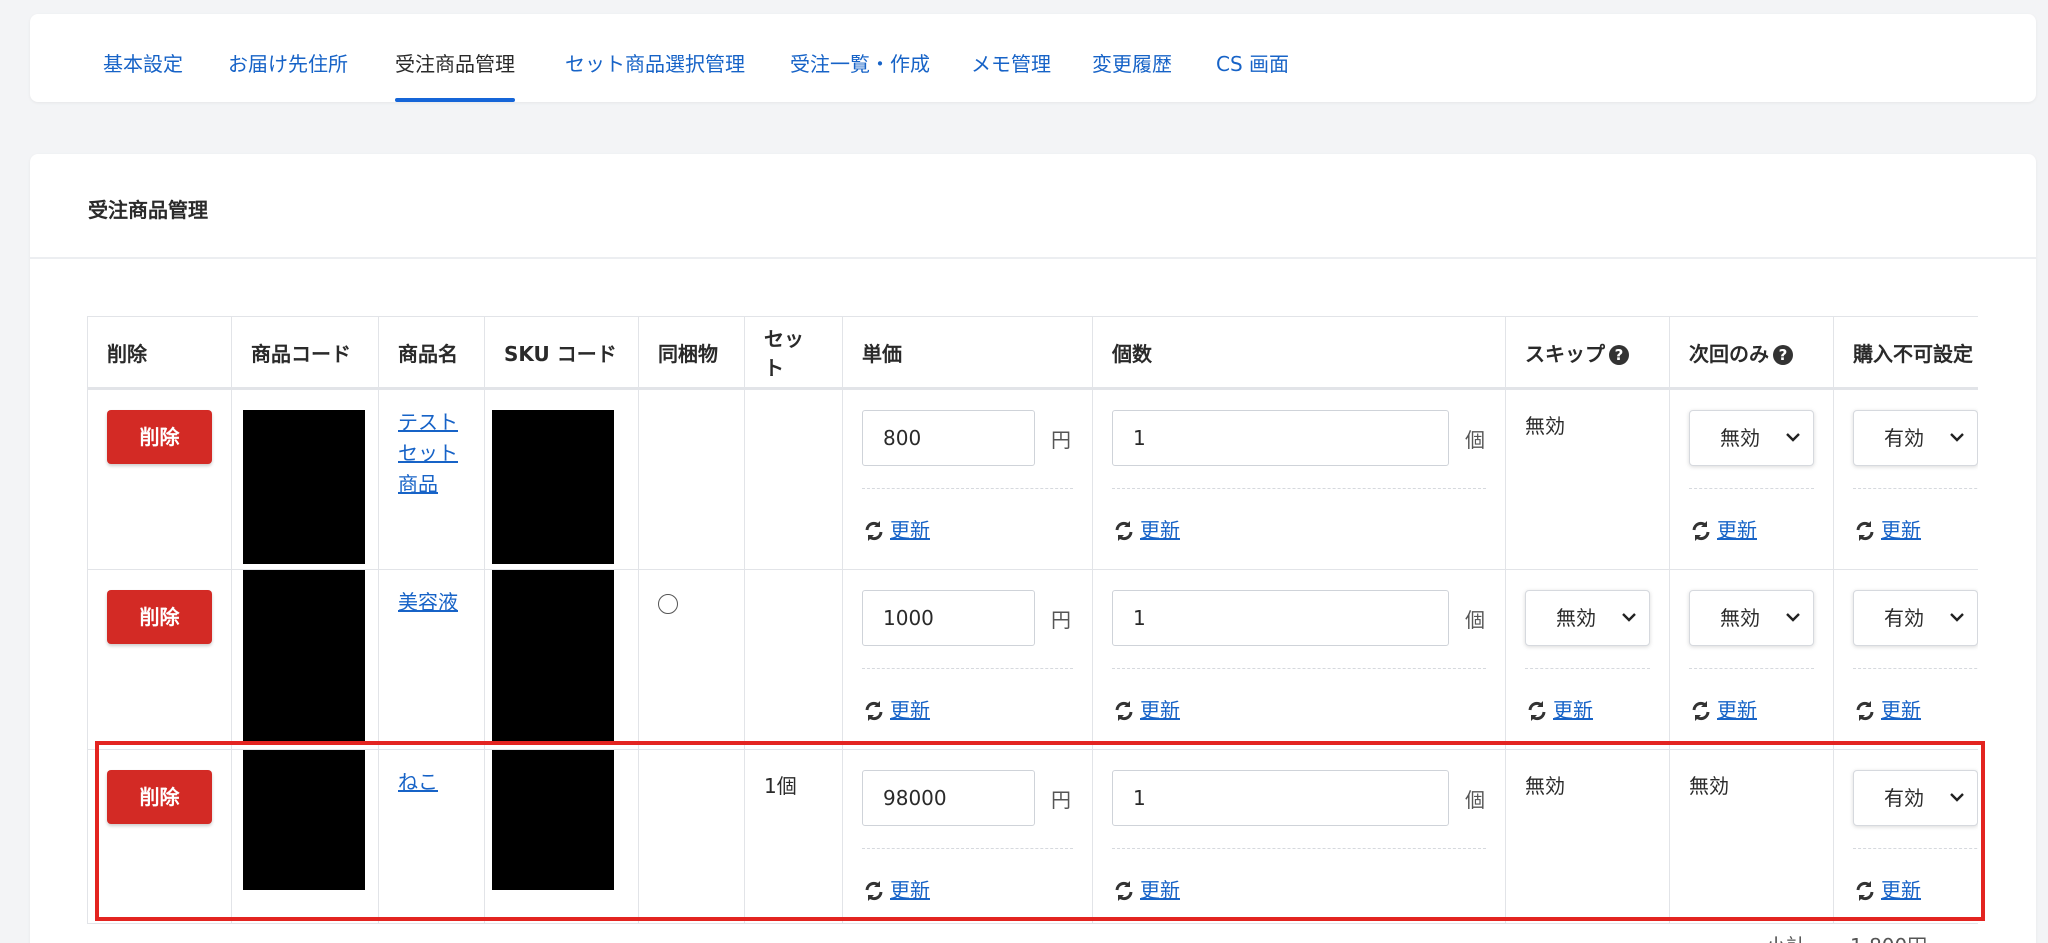 Image resolution: width=2048 pixels, height=943 pixels. What do you see at coordinates (860, 75) in the screenshot?
I see `tab-order-list: 受注一覧・作成` at bounding box center [860, 75].